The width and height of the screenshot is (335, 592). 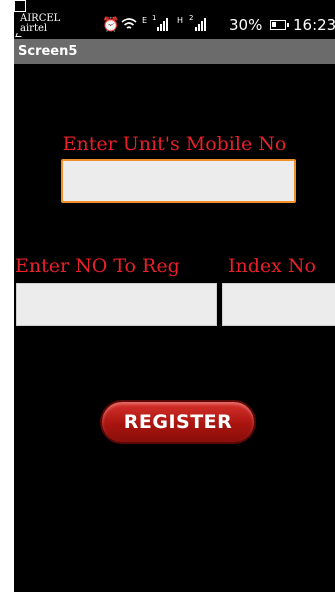 I want to click on signal-1-index: 1, so click(x=154, y=18).